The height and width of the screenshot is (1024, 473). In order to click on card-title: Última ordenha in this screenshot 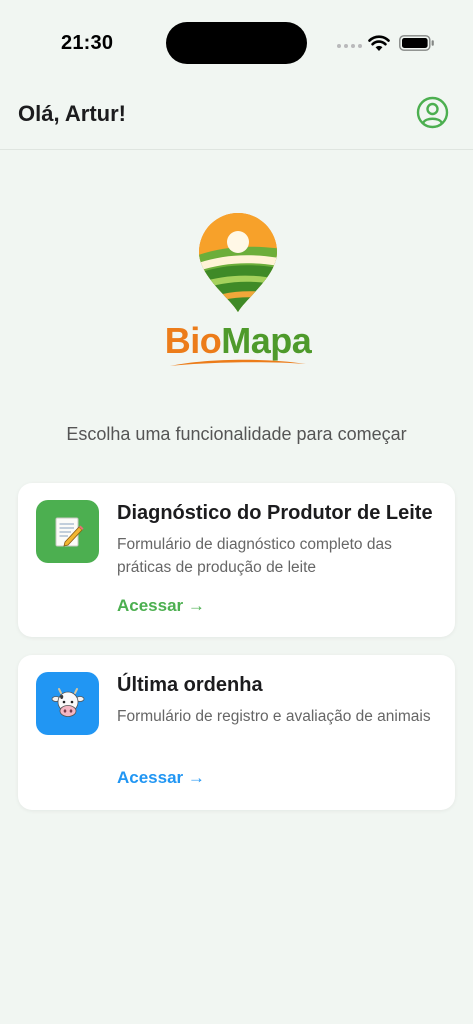, I will do `click(190, 685)`.